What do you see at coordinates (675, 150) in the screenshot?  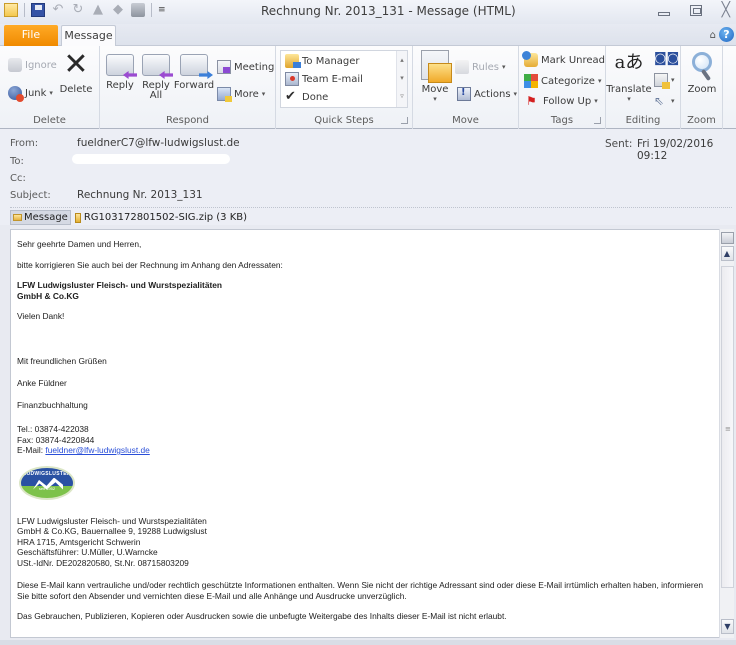 I see `sent-value: Fri 19/02/2016 09:12` at bounding box center [675, 150].